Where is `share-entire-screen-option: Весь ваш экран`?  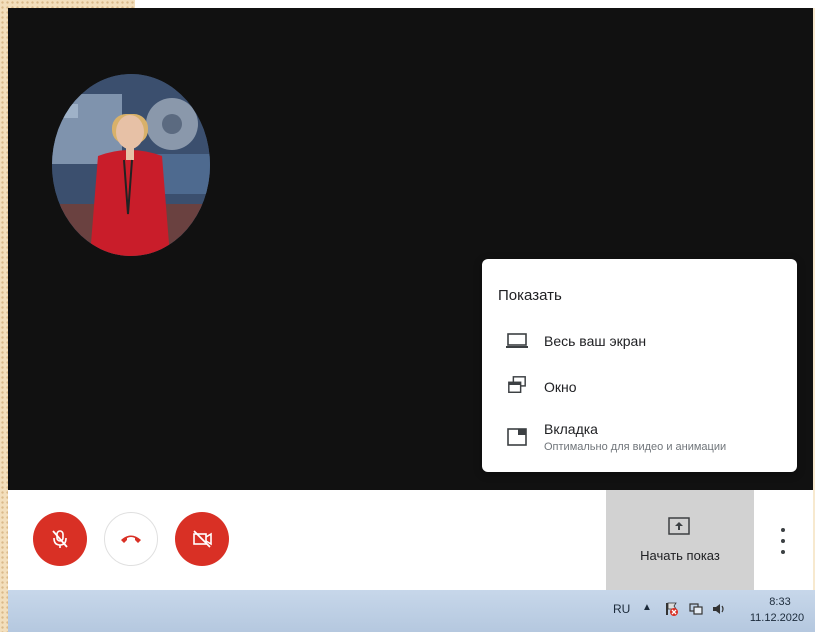 share-entire-screen-option: Весь ваш экран is located at coordinates (639, 341).